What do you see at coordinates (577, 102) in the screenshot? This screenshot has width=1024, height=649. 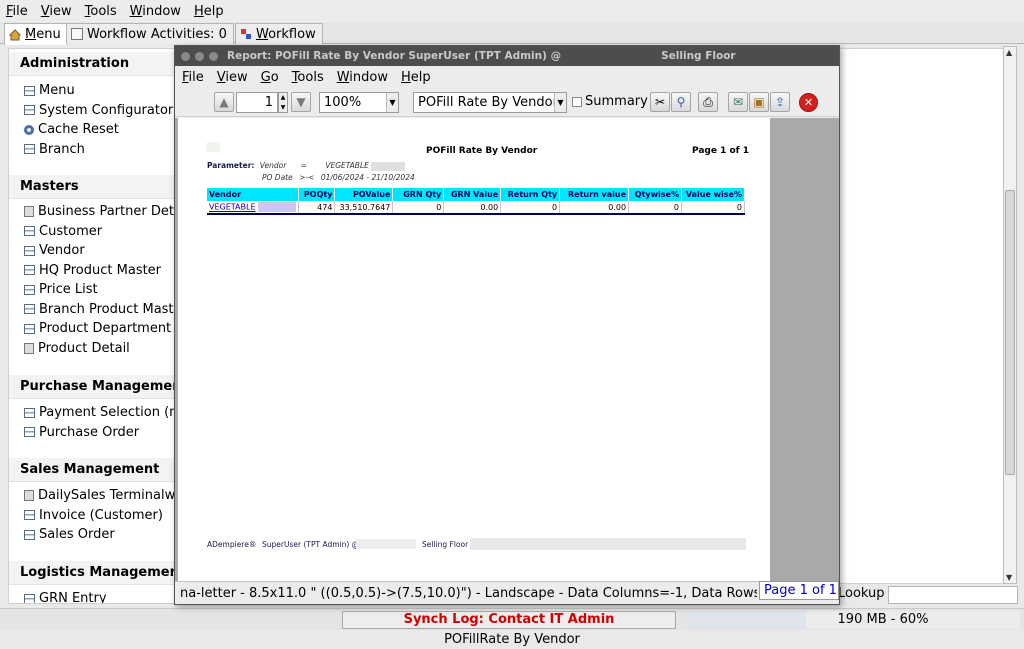 I see `summary-checkbox` at bounding box center [577, 102].